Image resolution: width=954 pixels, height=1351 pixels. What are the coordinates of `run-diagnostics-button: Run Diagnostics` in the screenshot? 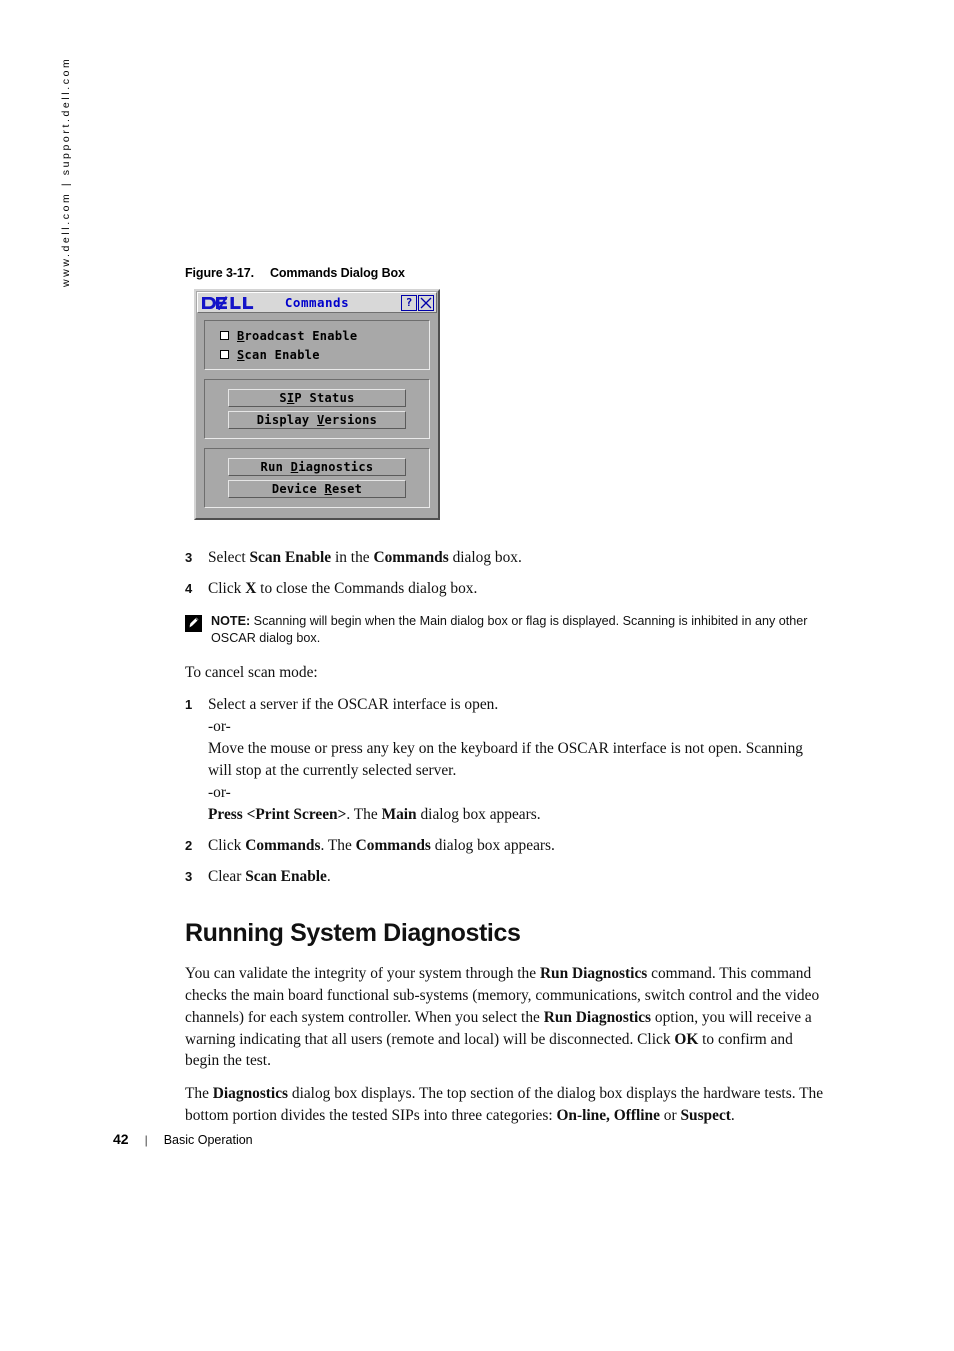 It's located at (317, 467).